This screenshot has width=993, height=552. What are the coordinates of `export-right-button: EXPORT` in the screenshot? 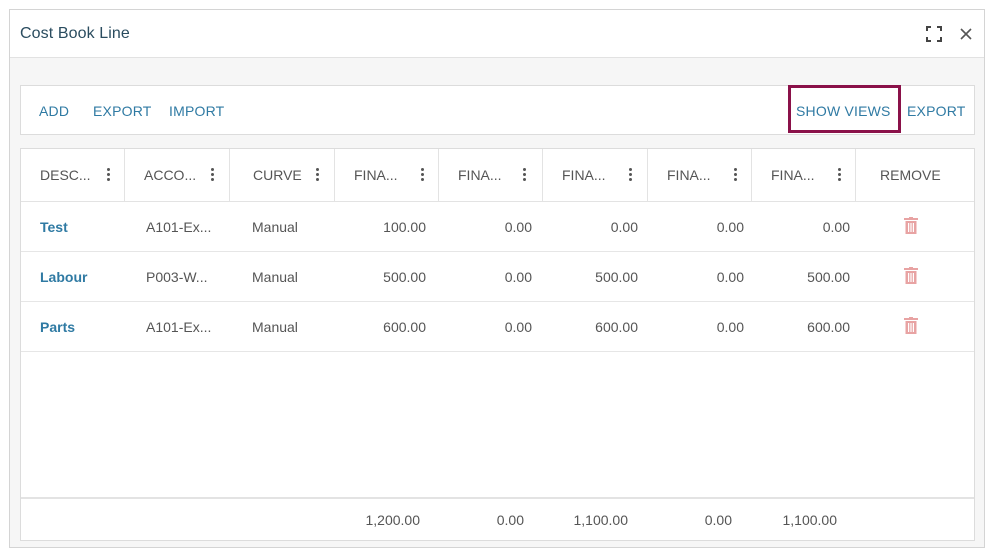 It's located at (936, 111).